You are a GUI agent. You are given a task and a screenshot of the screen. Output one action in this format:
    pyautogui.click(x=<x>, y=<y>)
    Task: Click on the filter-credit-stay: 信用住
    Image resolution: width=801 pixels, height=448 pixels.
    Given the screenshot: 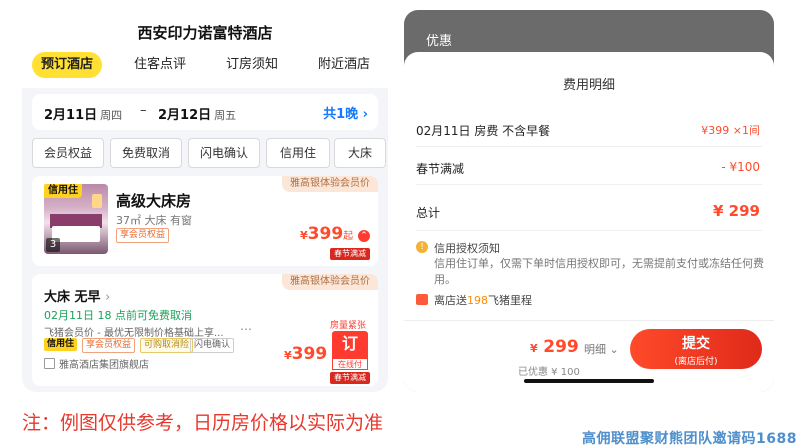 What is the action you would take?
    pyautogui.click(x=298, y=153)
    